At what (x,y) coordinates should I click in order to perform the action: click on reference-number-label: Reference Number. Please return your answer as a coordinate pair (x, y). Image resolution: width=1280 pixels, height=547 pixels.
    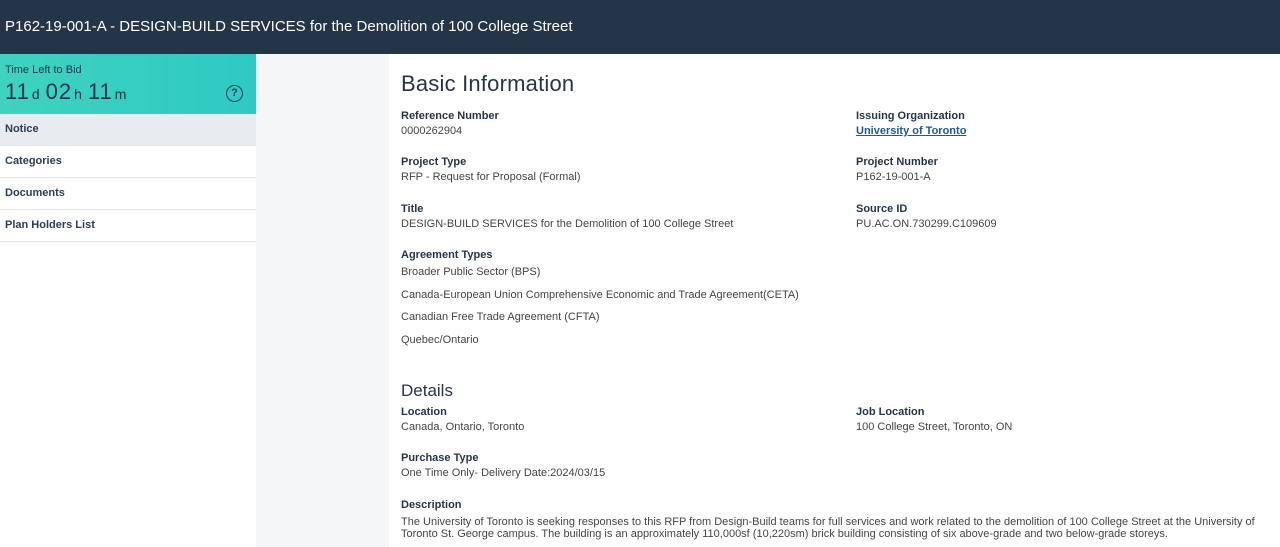
    Looking at the image, I should click on (450, 116).